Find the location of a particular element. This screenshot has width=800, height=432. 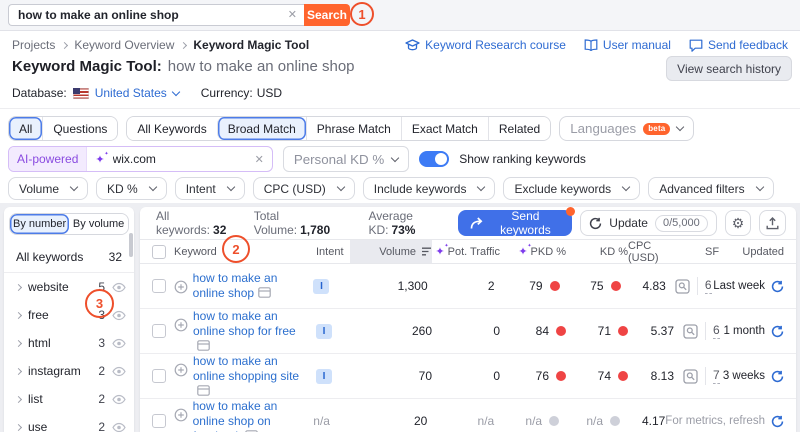

tab-broad-match: Broad Match is located at coordinates (261, 128).